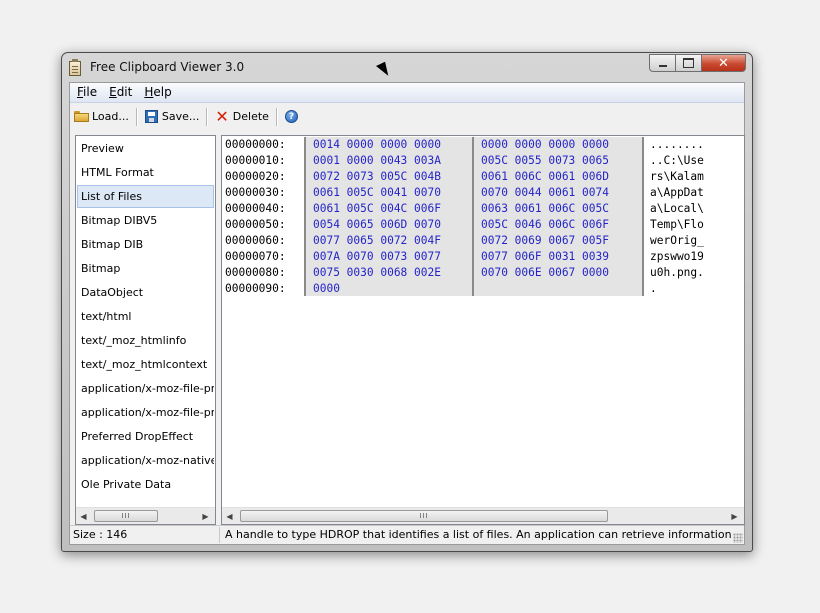  I want to click on close-button: ✕, so click(723, 63).